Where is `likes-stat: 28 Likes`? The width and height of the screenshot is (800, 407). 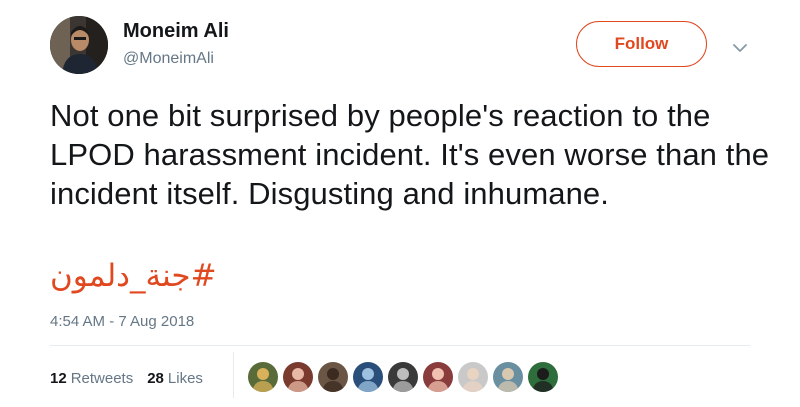
likes-stat: 28 Likes is located at coordinates (175, 378).